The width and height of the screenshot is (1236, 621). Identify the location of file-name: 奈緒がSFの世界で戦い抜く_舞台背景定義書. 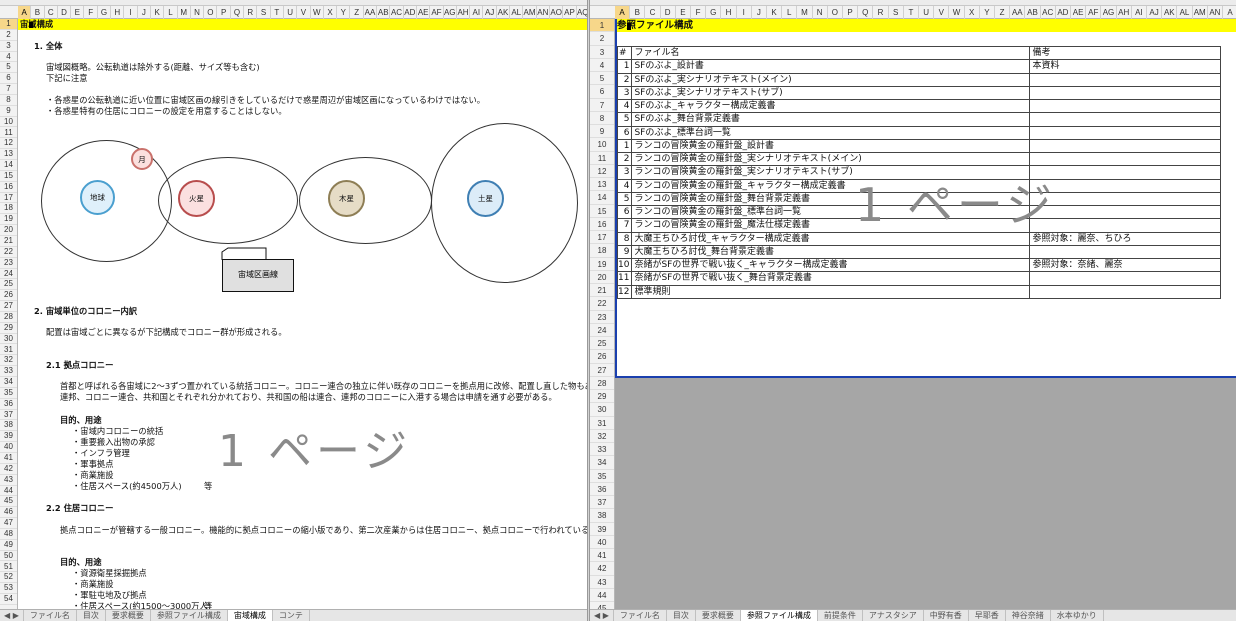
(831, 278).